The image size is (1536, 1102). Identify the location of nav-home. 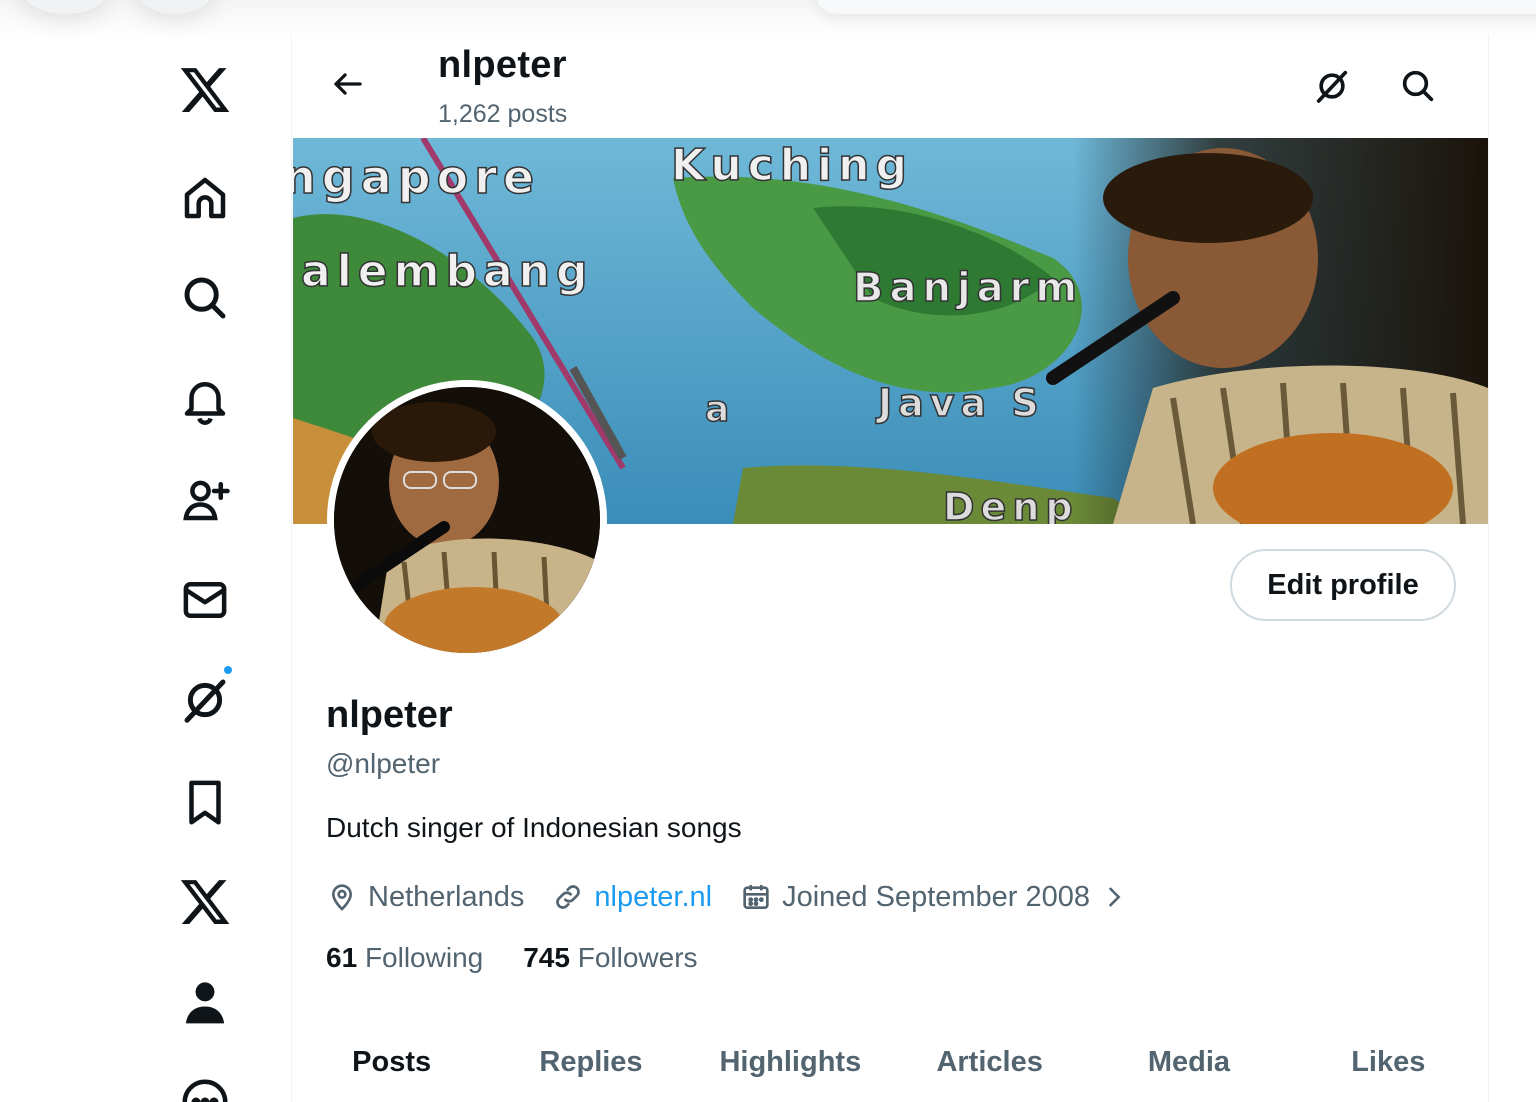
(205, 198).